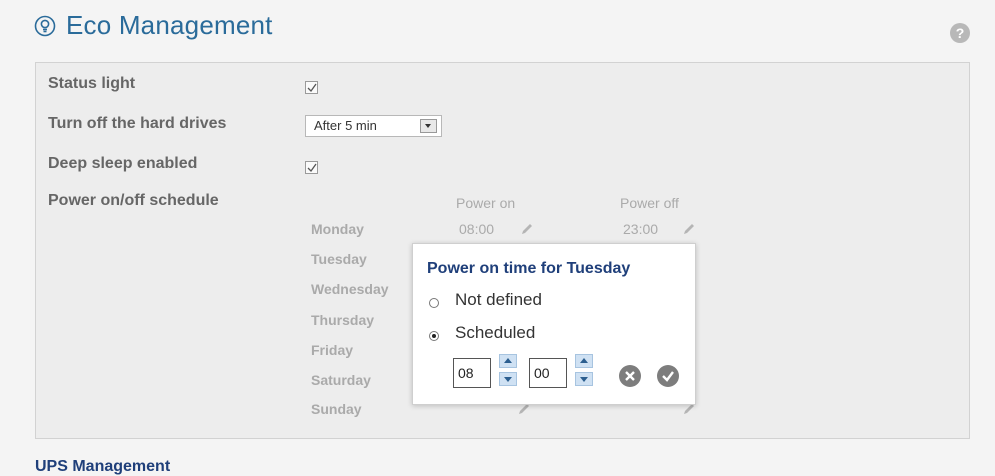 The width and height of the screenshot is (995, 476). What do you see at coordinates (641, 229) in the screenshot?
I see `monday-power-off: 23:00` at bounding box center [641, 229].